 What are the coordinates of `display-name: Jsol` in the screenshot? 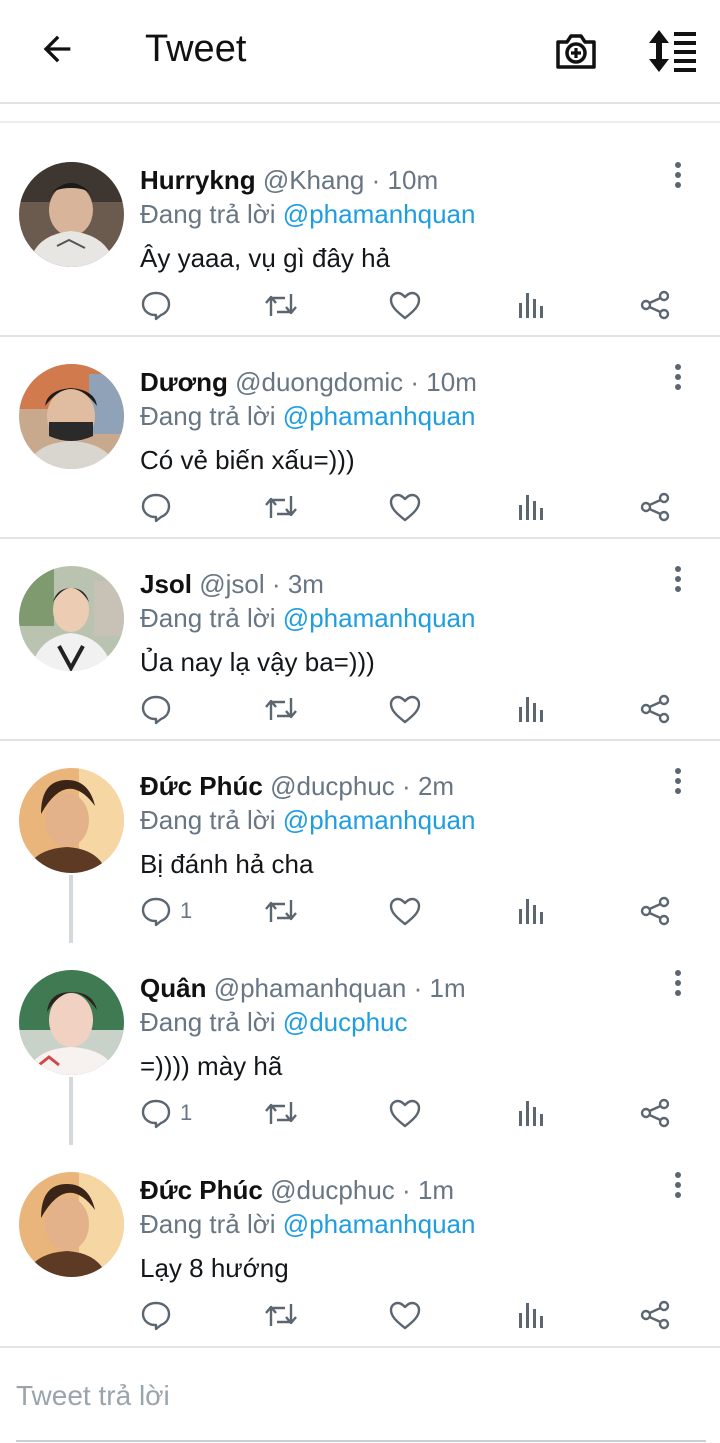 It's located at (166, 584).